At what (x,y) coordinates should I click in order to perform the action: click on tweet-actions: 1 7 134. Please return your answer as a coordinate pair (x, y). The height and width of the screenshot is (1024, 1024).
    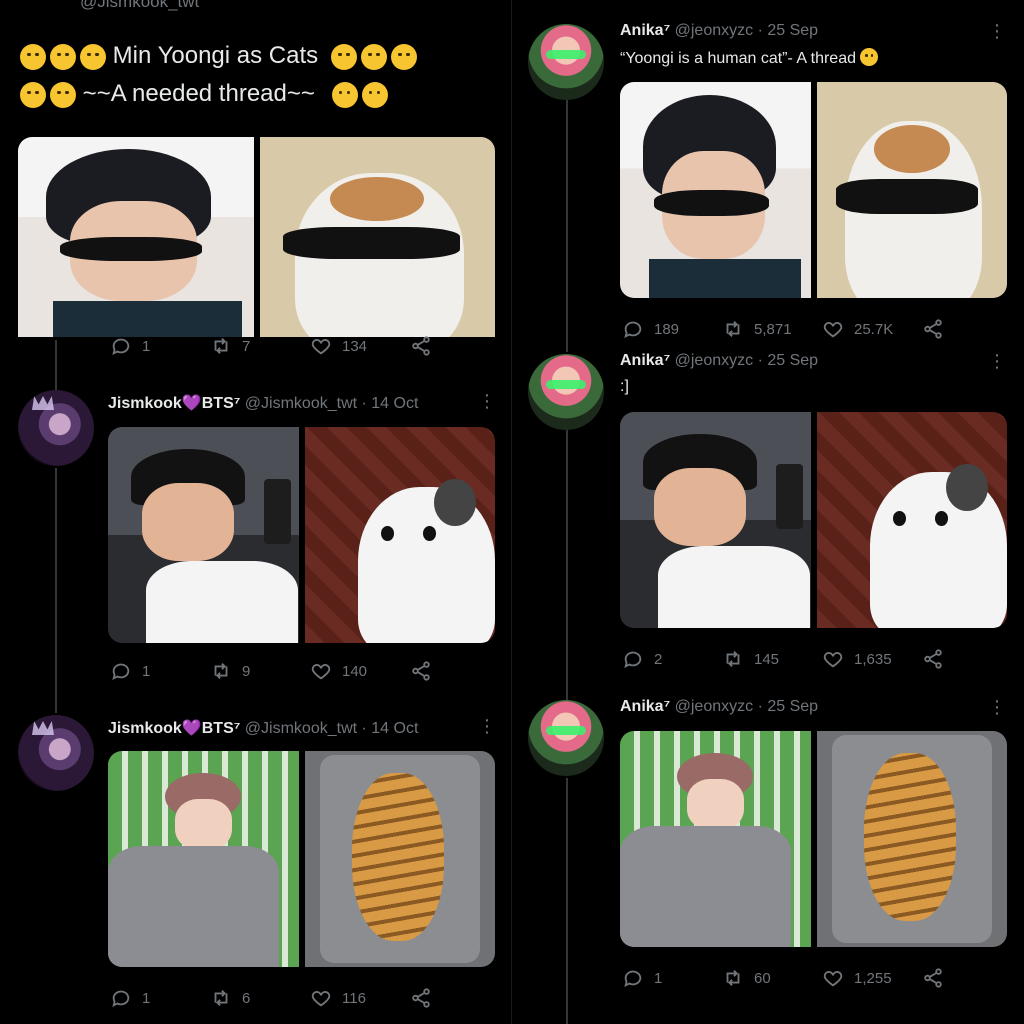
    Looking at the image, I should click on (271, 346).